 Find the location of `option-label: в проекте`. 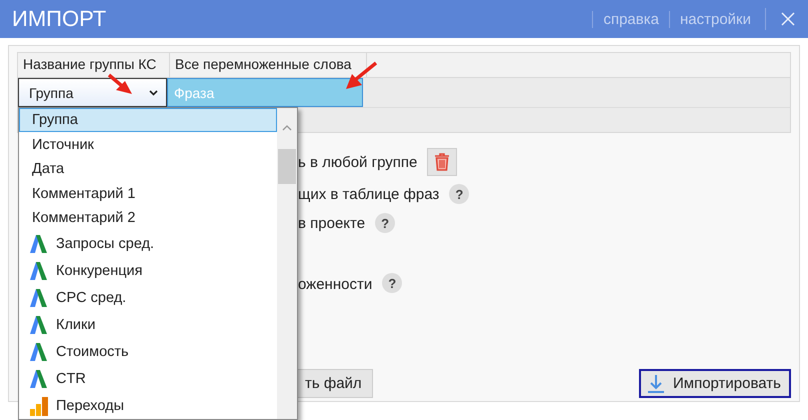

option-label: в проекте is located at coordinates (332, 223).